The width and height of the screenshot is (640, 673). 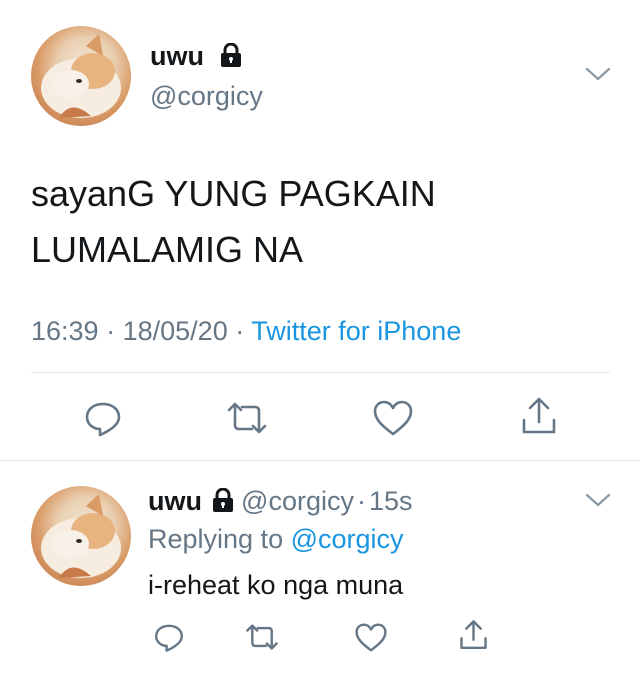 I want to click on main-avatar, so click(x=81, y=76).